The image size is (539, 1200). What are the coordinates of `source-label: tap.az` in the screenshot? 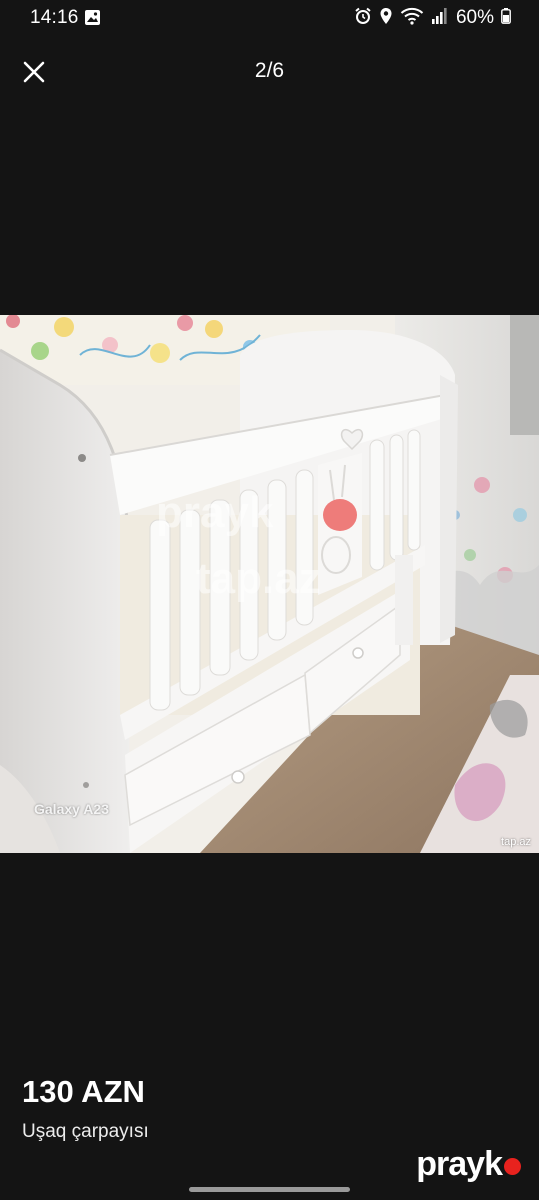 It's located at (516, 842).